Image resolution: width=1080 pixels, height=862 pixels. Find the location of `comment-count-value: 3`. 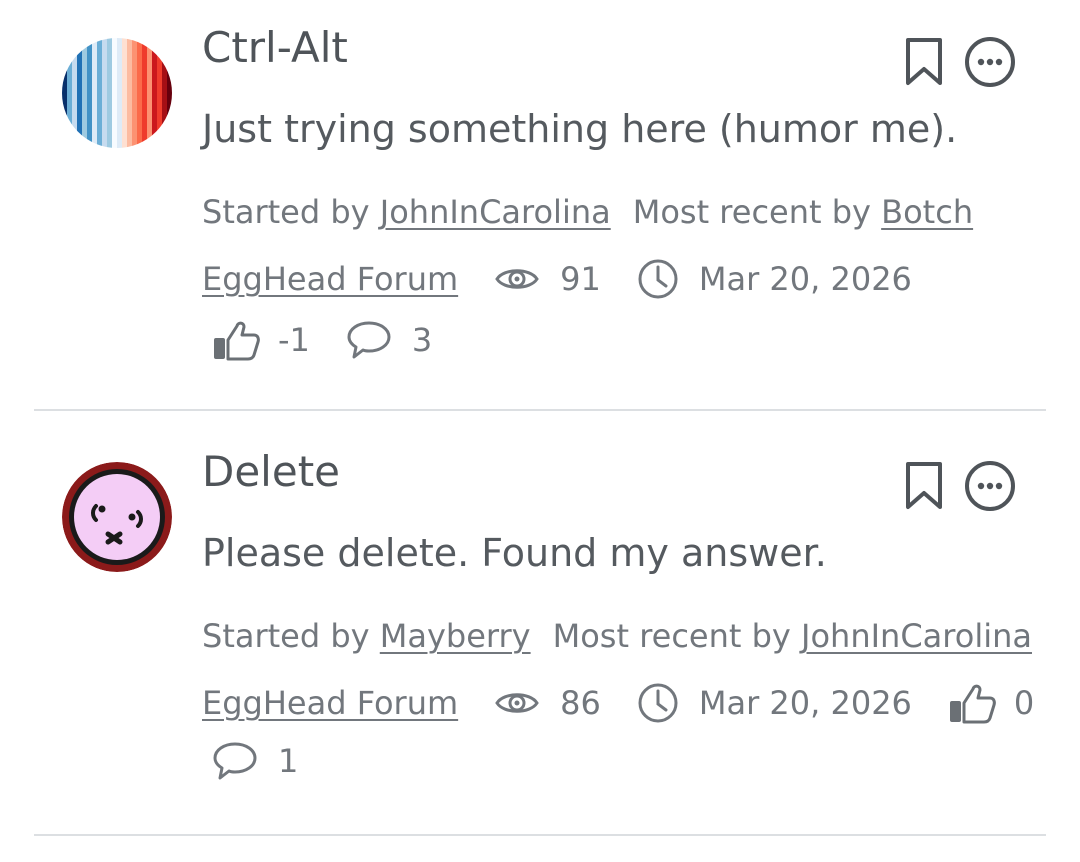

comment-count-value: 3 is located at coordinates (422, 340).